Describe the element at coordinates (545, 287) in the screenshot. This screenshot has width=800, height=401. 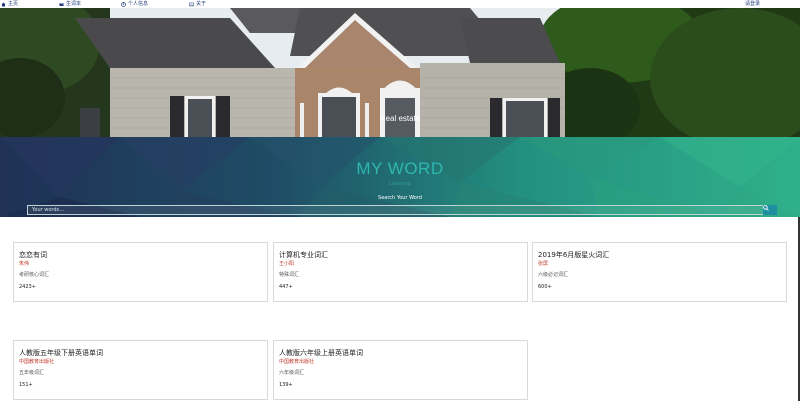
I see `card-word-count: 600+` at that location.